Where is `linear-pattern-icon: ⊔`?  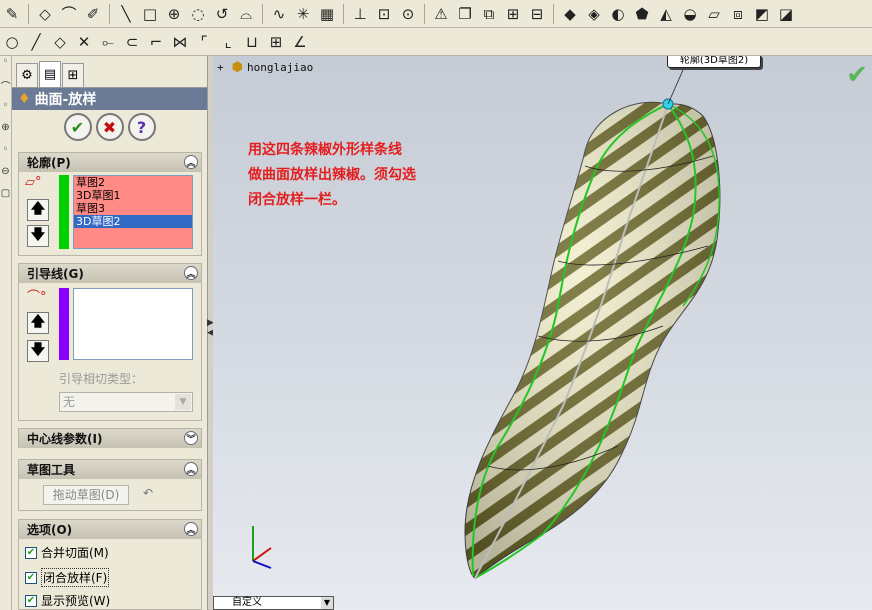
linear-pattern-icon: ⊔ is located at coordinates (252, 42).